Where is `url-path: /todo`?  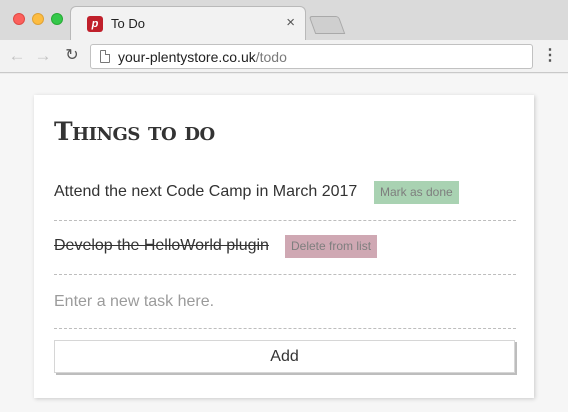
url-path: /todo is located at coordinates (271, 57).